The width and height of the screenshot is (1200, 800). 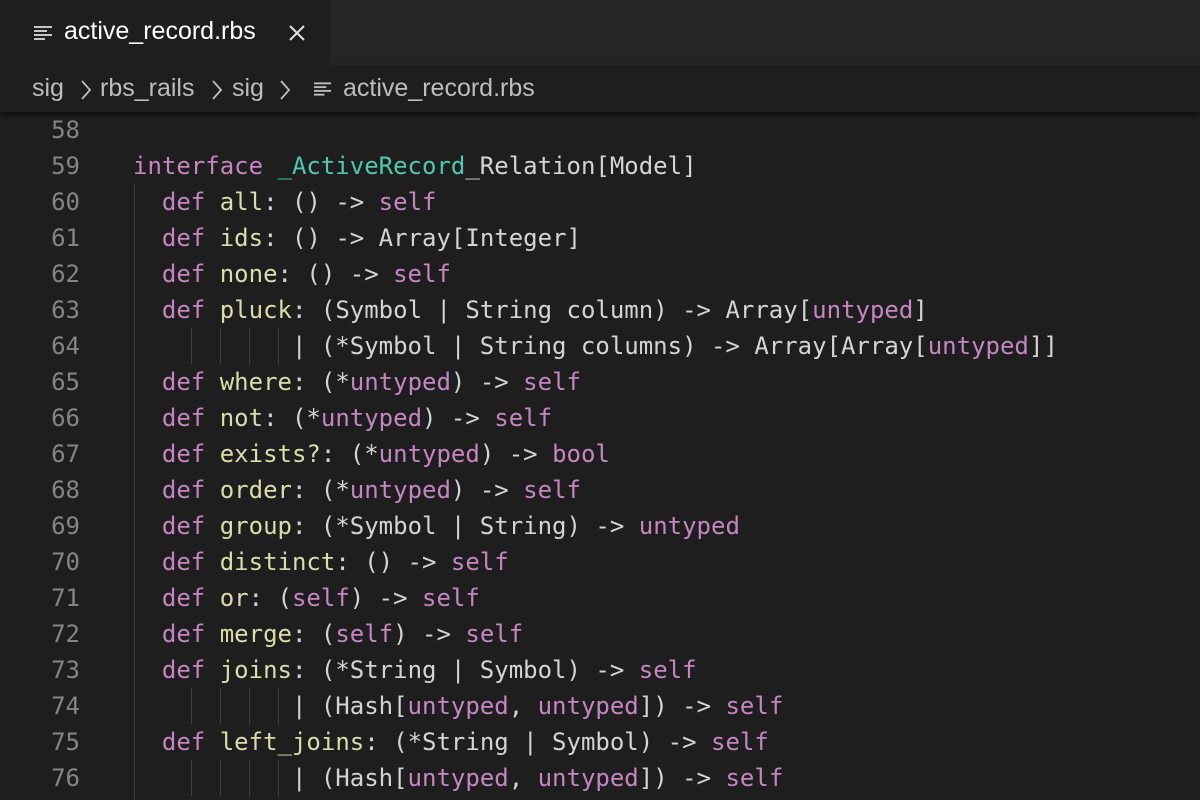 What do you see at coordinates (600, 382) in the screenshot?
I see `code-line: 65 def where: (*untyped) -> self` at bounding box center [600, 382].